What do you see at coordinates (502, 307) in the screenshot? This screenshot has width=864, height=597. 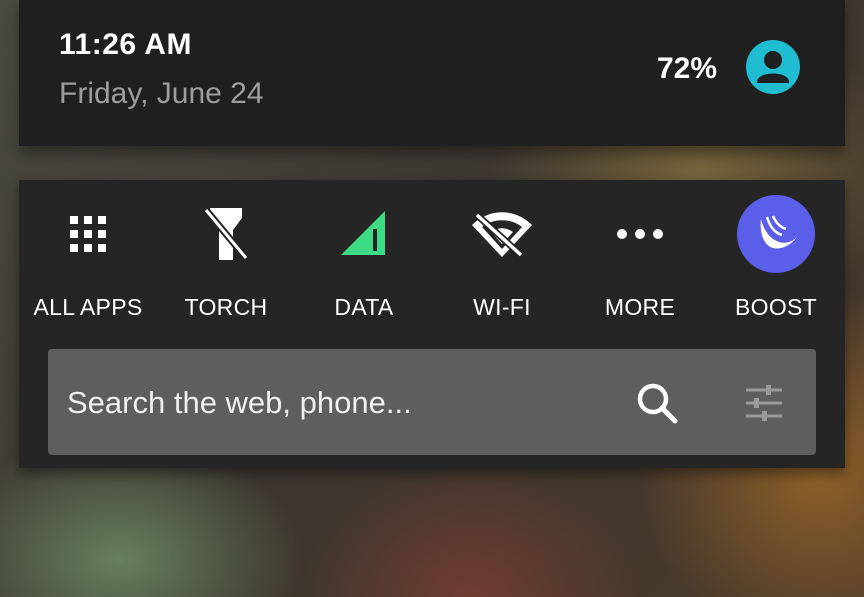 I see `wifi-label: WI-FI` at bounding box center [502, 307].